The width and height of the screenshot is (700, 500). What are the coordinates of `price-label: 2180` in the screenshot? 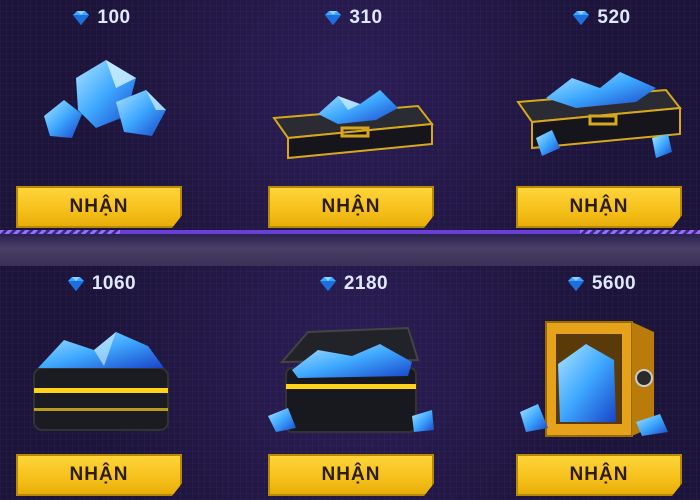 It's located at (353, 284).